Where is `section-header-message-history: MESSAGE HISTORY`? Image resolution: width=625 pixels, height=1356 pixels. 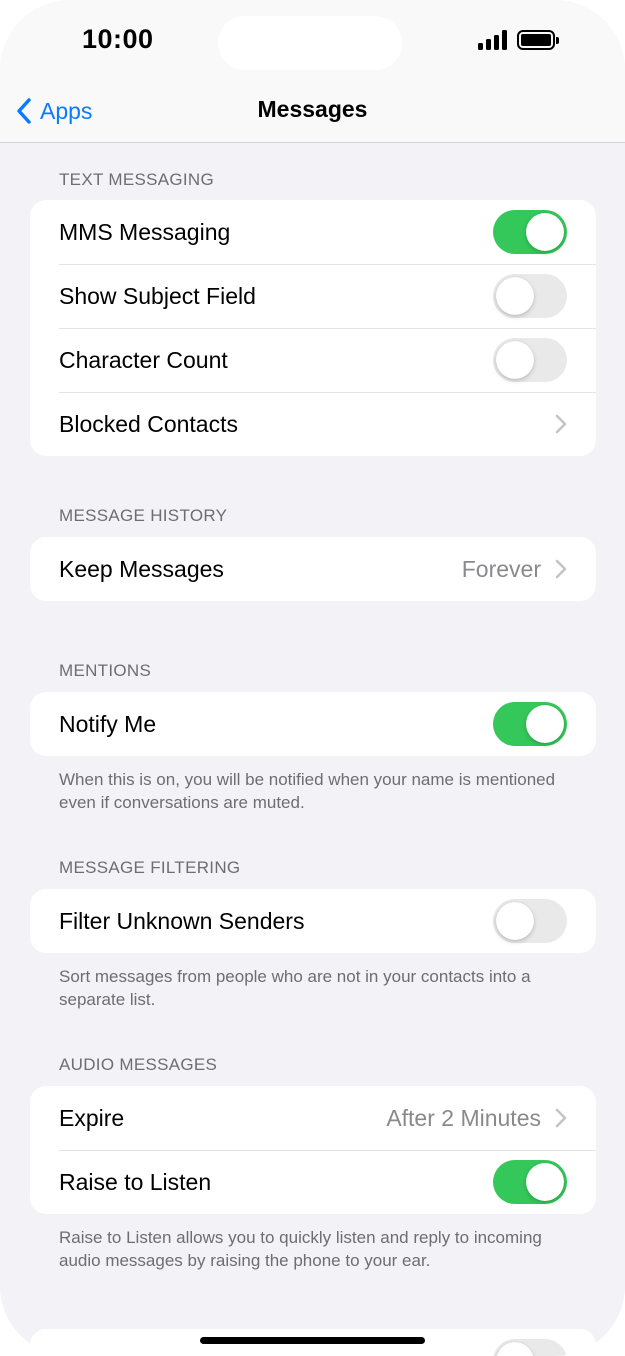
section-header-message-history: MESSAGE HISTORY is located at coordinates (143, 515).